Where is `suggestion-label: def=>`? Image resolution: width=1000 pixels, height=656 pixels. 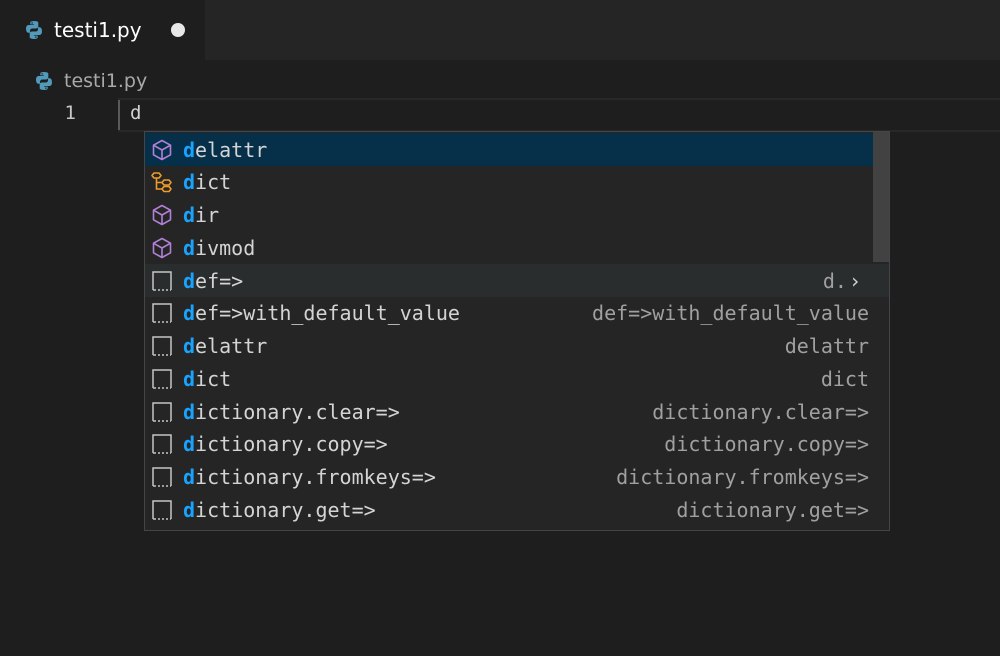
suggestion-label: def=> is located at coordinates (213, 281).